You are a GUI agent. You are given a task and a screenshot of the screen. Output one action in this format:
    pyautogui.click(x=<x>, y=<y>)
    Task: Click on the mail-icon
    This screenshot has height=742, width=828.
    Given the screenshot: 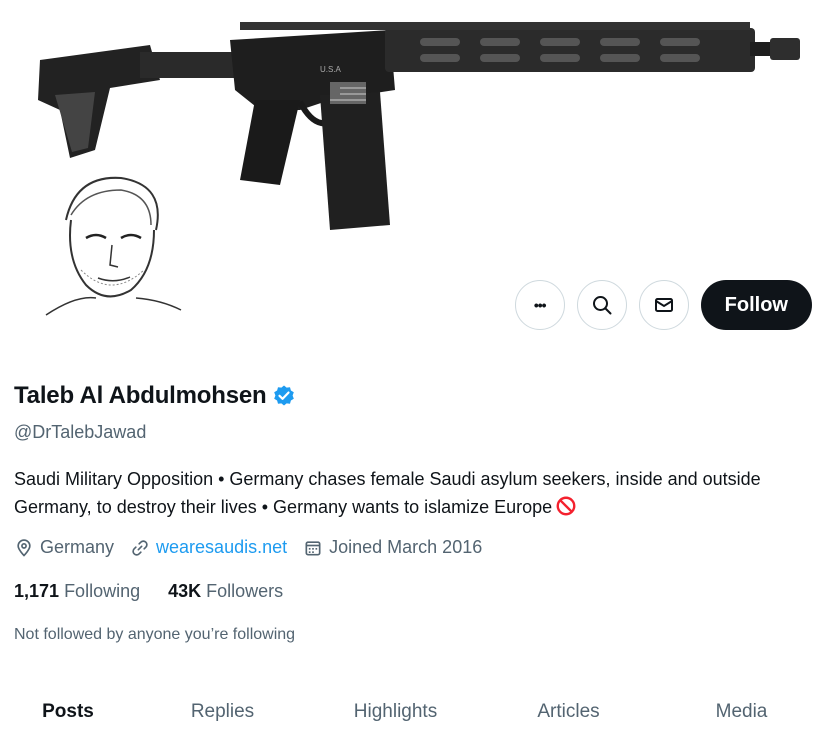 What is the action you would take?
    pyautogui.click(x=663, y=305)
    